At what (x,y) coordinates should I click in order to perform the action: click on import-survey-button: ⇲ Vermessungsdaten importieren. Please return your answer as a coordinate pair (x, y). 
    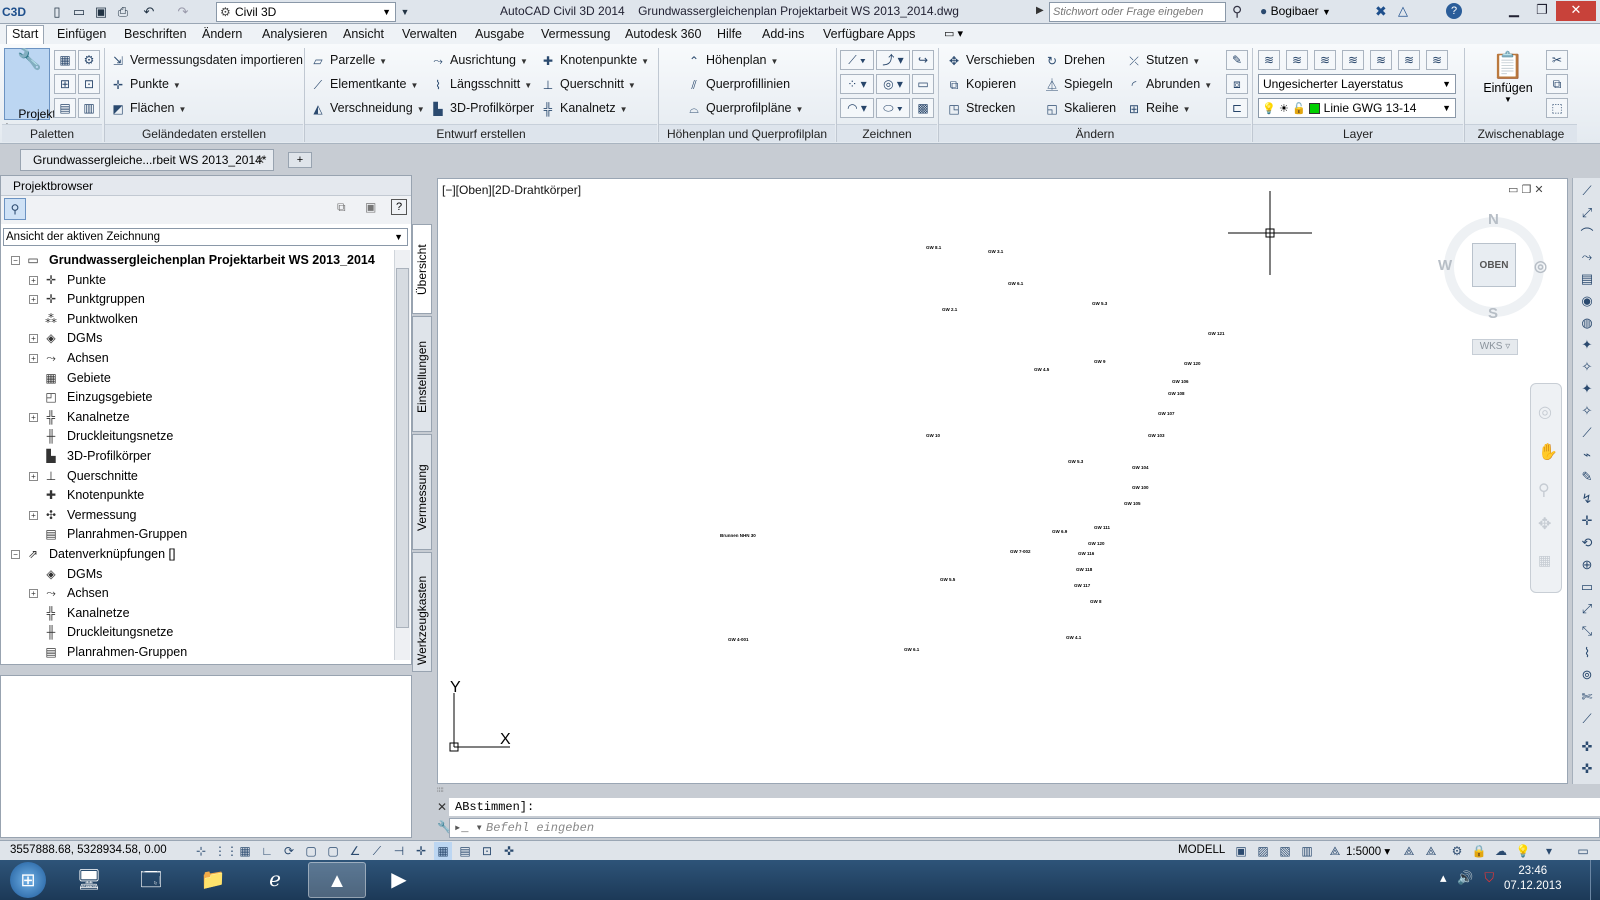
    Looking at the image, I should click on (206, 60).